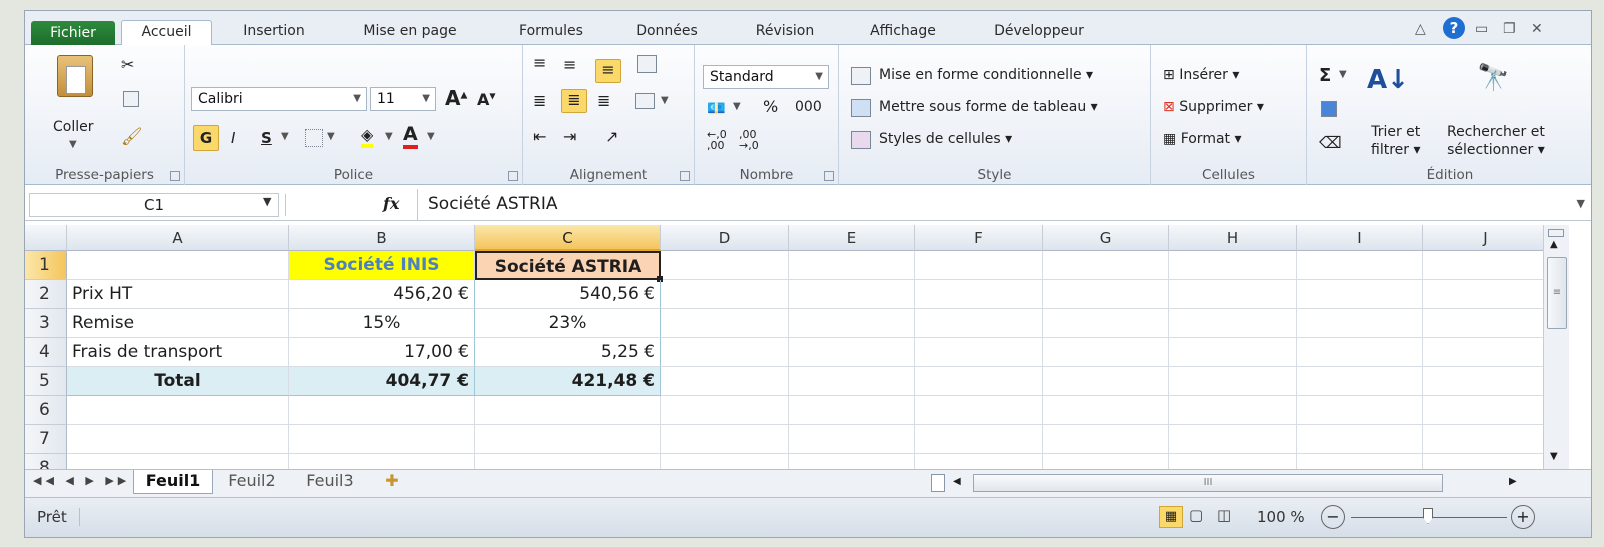 The width and height of the screenshot is (1604, 547). I want to click on splitter-handle, so click(294, 205).